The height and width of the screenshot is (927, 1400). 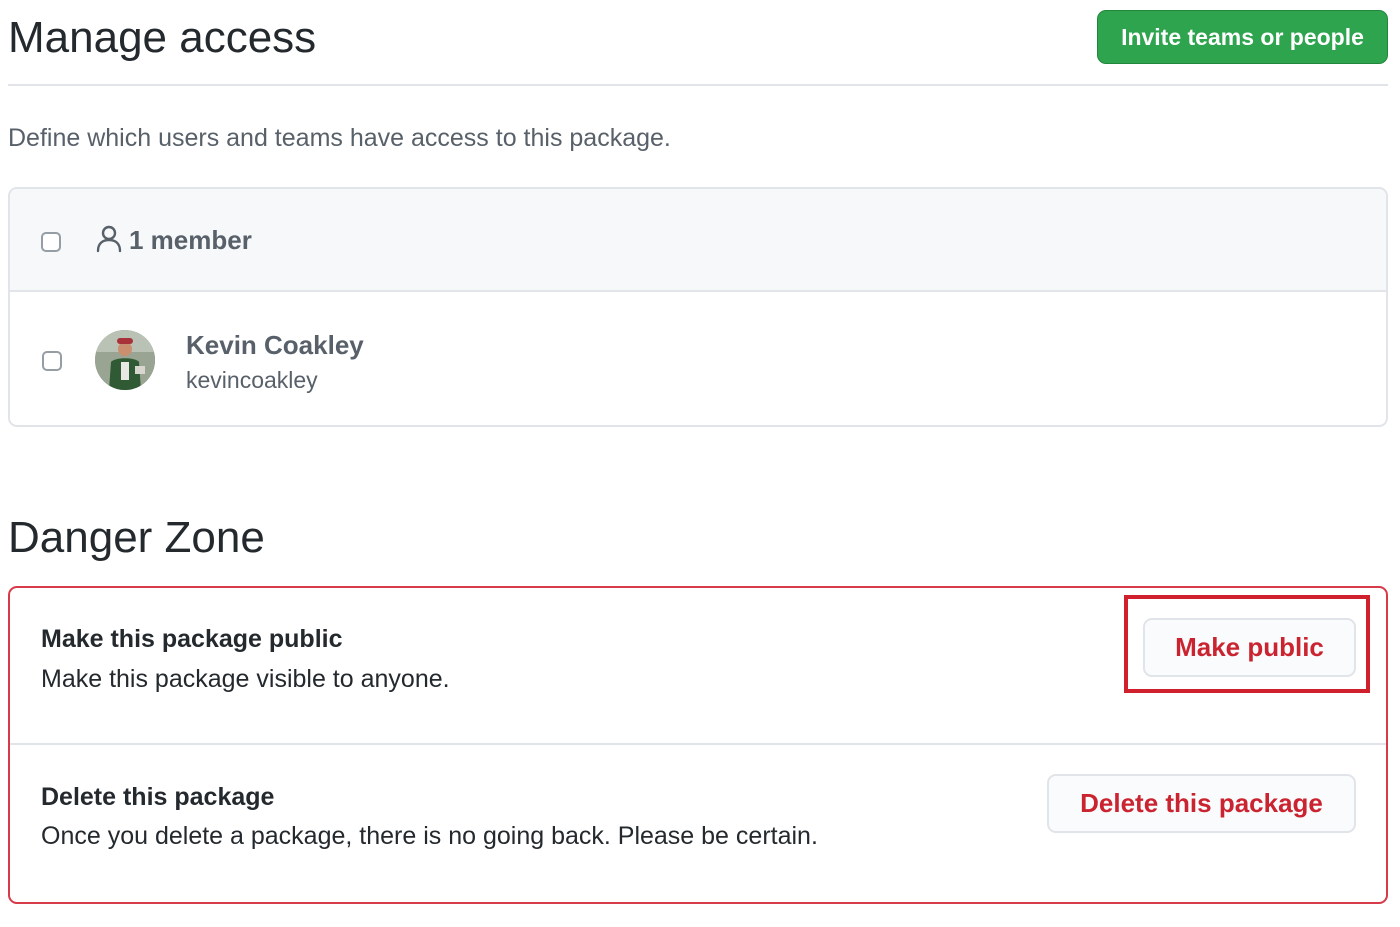 What do you see at coordinates (136, 537) in the screenshot?
I see `danger-zone-title: Danger Zone` at bounding box center [136, 537].